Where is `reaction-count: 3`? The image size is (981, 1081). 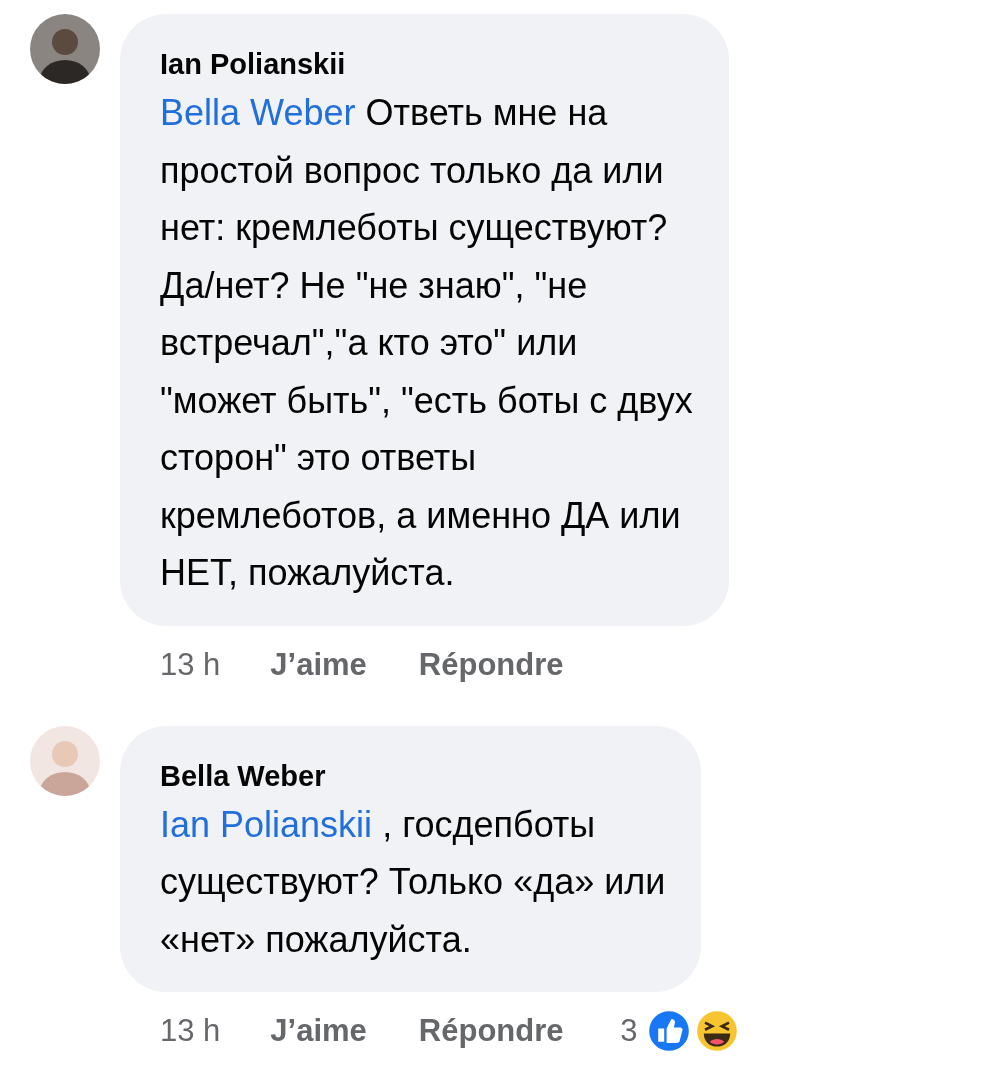
reaction-count: 3 is located at coordinates (629, 1031).